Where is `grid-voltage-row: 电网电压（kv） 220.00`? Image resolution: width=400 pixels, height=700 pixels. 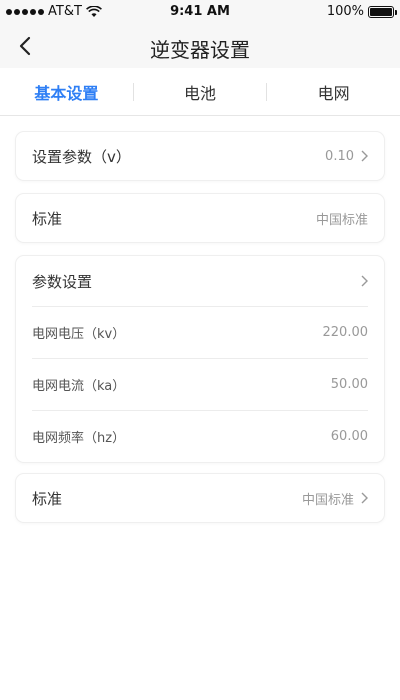
grid-voltage-row: 电网电压（kv） 220.00 is located at coordinates (200, 332).